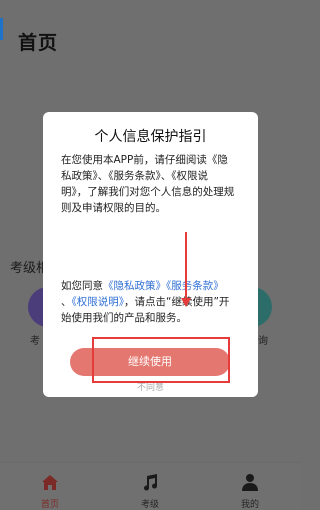 The height and width of the screenshot is (510, 320). I want to click on intro-line-3: 明》，了解我们对您个人信息的处理规, so click(148, 192).